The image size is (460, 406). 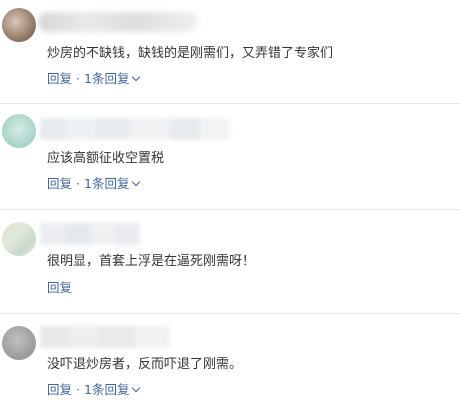 I want to click on comment-text: 应该高额征收空置税, so click(x=106, y=158).